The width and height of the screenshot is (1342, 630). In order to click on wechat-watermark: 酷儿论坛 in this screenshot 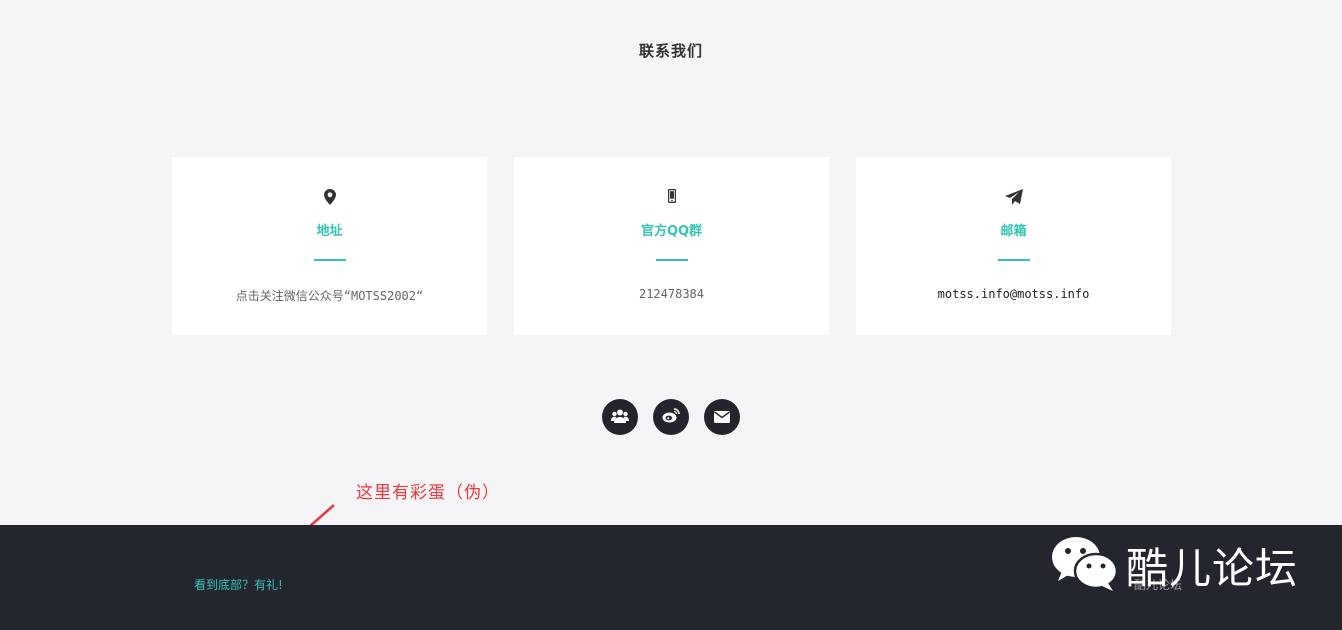, I will do `click(1180, 563)`.